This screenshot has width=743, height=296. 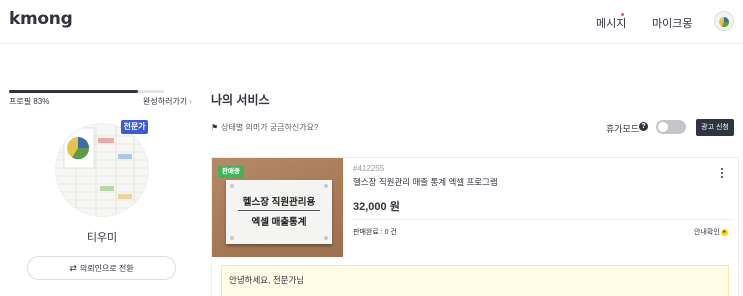 What do you see at coordinates (722, 174) in the screenshot?
I see `kebab-menu-icon` at bounding box center [722, 174].